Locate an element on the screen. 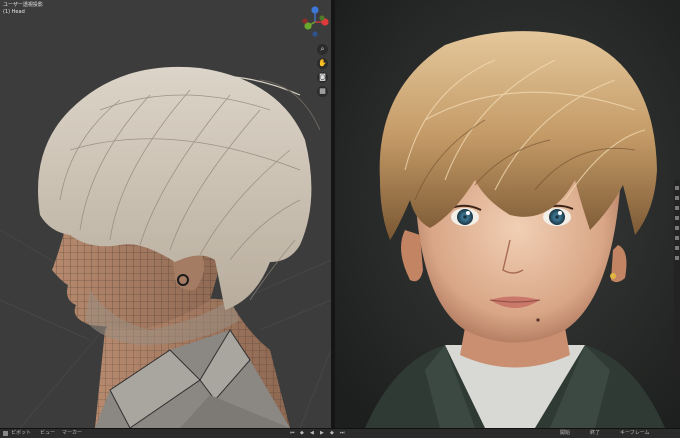 The width and height of the screenshot is (680, 438). navigation-gizmo is located at coordinates (315, 22).